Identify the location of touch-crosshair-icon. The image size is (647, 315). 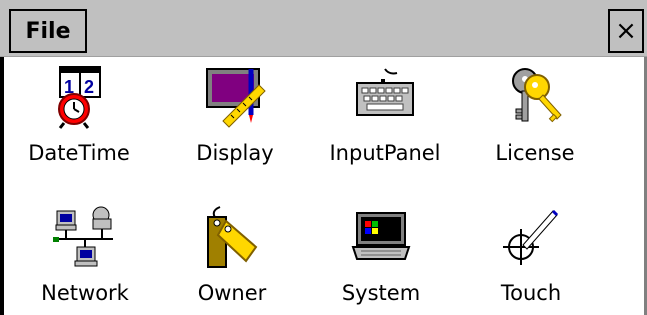
(531, 237).